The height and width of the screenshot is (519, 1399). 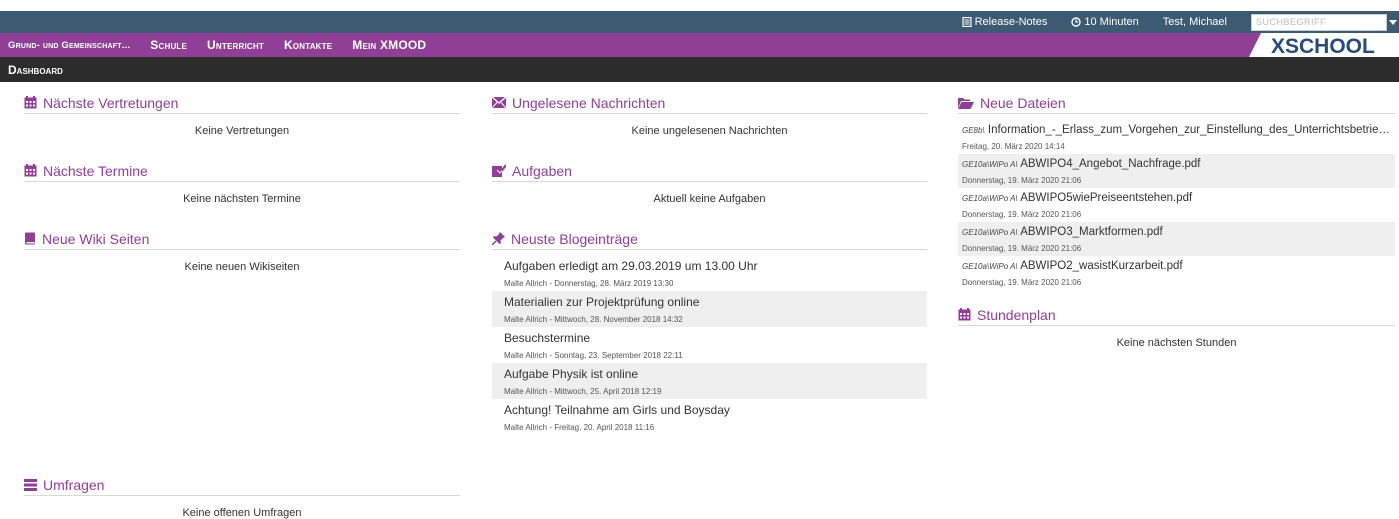 I want to click on file-date: Freitag, 20. März 2020 14:14, so click(x=1013, y=146).